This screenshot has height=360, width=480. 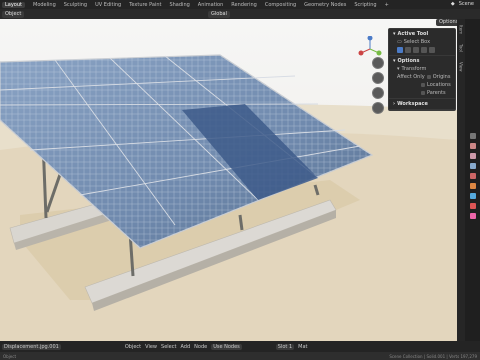 What do you see at coordinates (240, 14) in the screenshot?
I see `viewport-header: Object Global` at bounding box center [240, 14].